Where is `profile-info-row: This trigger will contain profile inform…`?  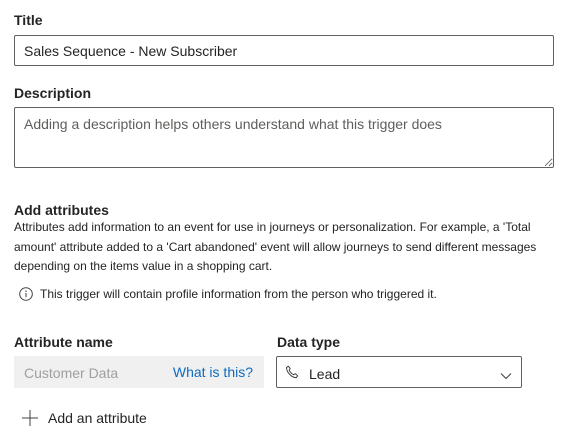 profile-info-row: This trigger will contain profile inform… is located at coordinates (228, 294).